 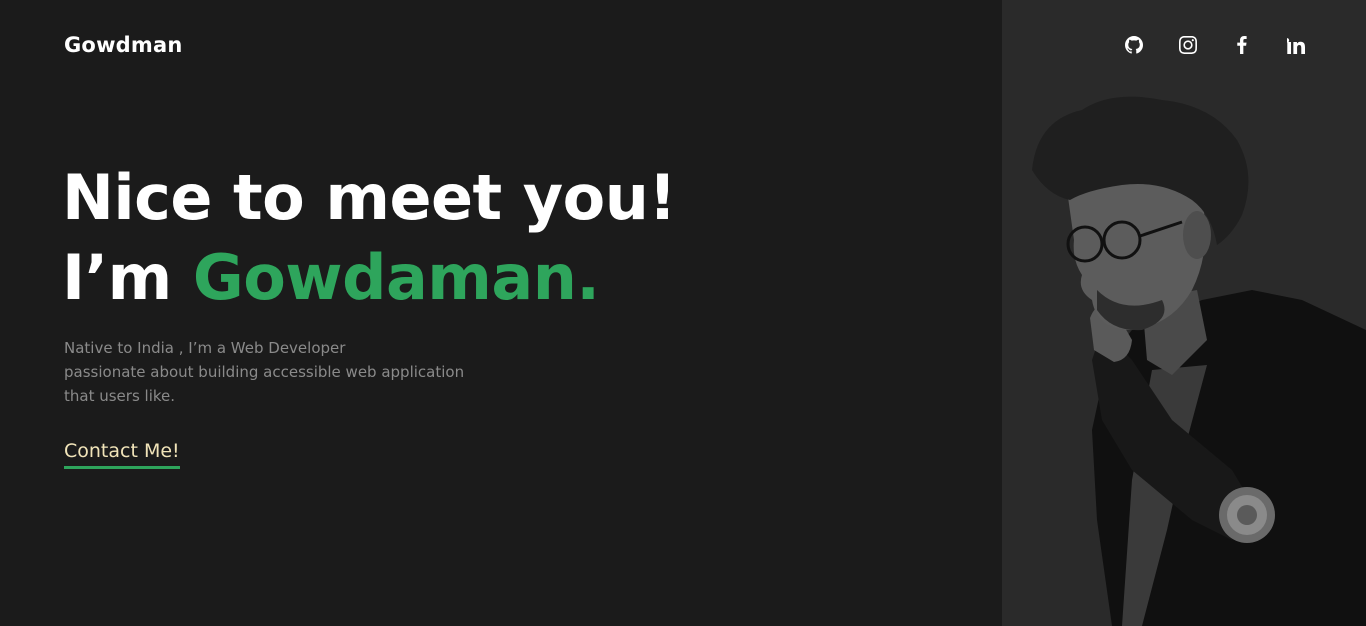 I want to click on social-links, so click(x=1215, y=45).